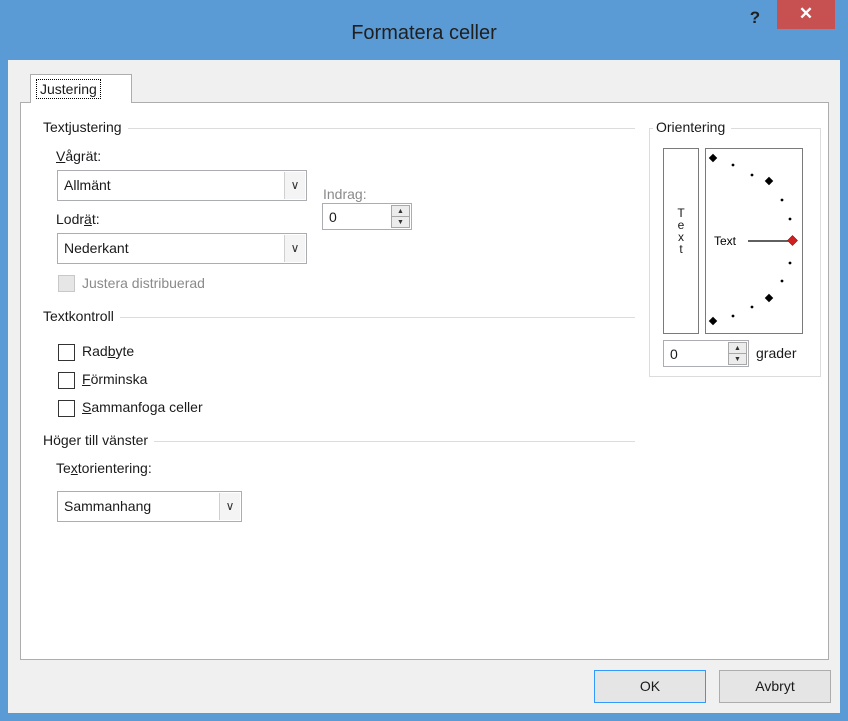  I want to click on help-button: ?, so click(755, 20).